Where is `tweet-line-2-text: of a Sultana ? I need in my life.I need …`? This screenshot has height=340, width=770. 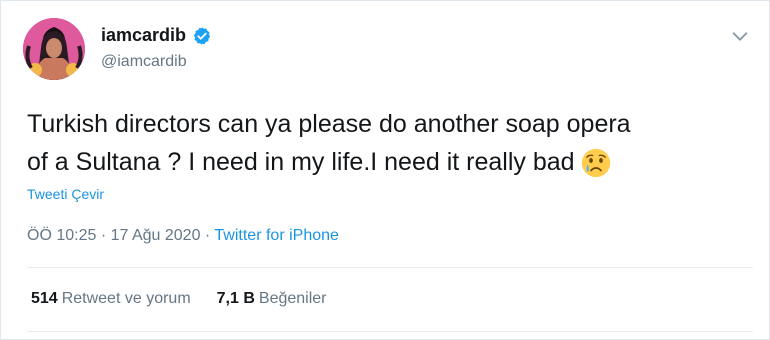
tweet-line-2-text: of a Sultana ? I need in my life.I need … is located at coordinates (301, 162).